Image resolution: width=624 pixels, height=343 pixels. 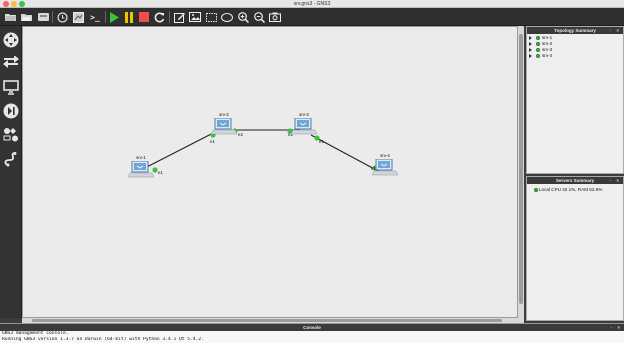 What do you see at coordinates (259, 17) in the screenshot?
I see `zoom-out-icon` at bounding box center [259, 17].